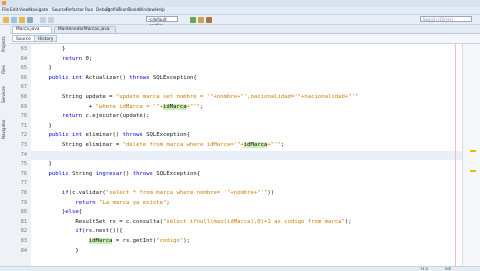 This screenshot has width=480, height=271. What do you see at coordinates (241, 204) in the screenshot?
I see `code-line: 79 return "La marca ya existe";` at bounding box center [241, 204].